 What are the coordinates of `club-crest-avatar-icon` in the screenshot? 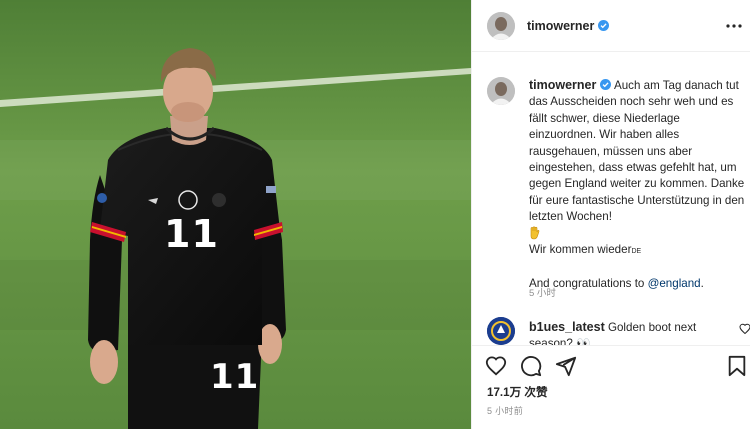 It's located at (501, 331).